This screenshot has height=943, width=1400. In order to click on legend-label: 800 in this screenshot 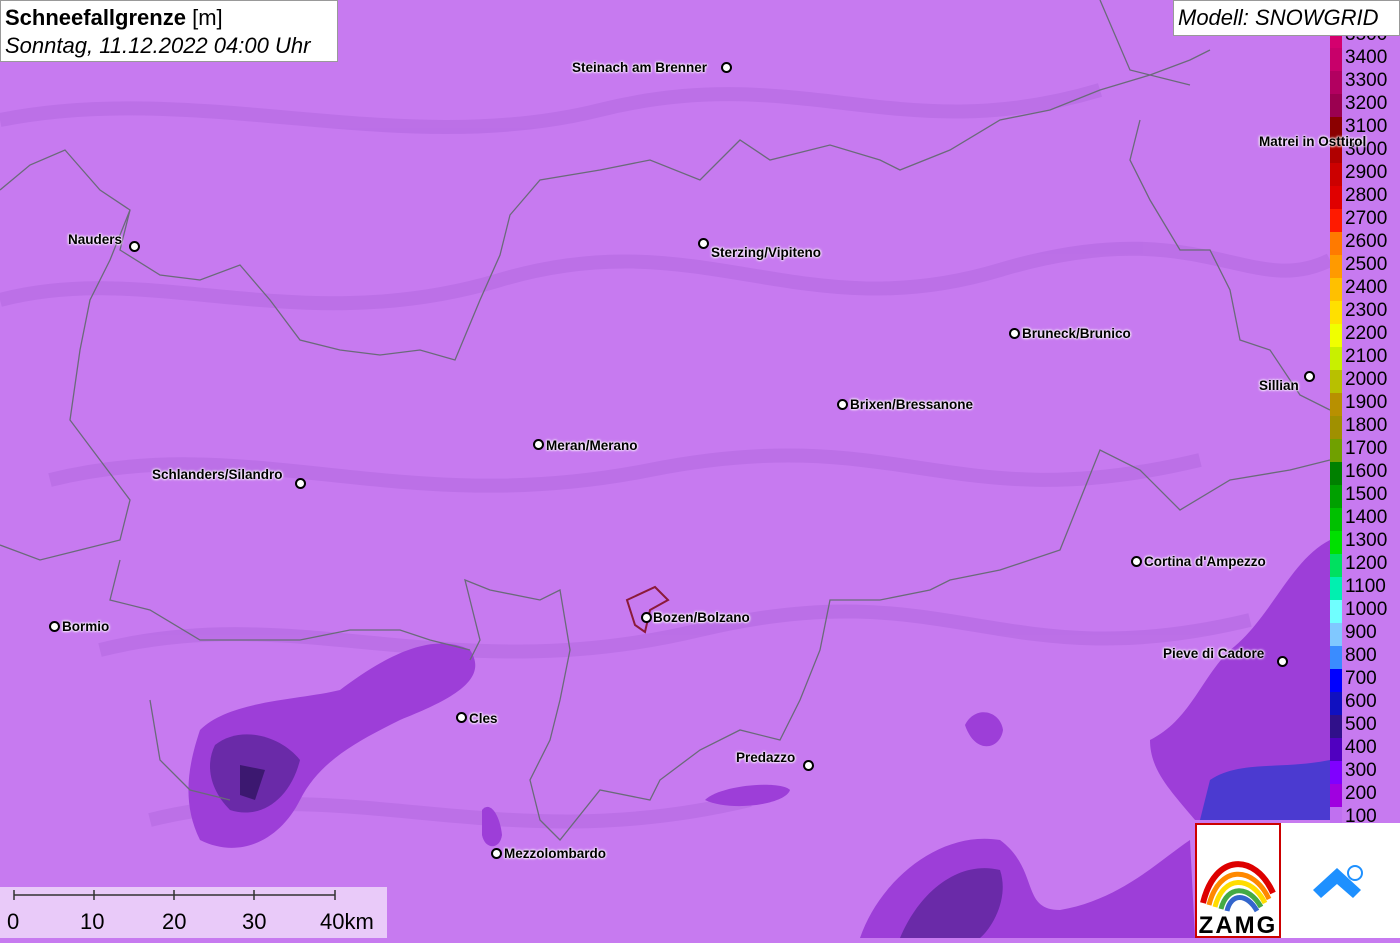, I will do `click(1361, 655)`.